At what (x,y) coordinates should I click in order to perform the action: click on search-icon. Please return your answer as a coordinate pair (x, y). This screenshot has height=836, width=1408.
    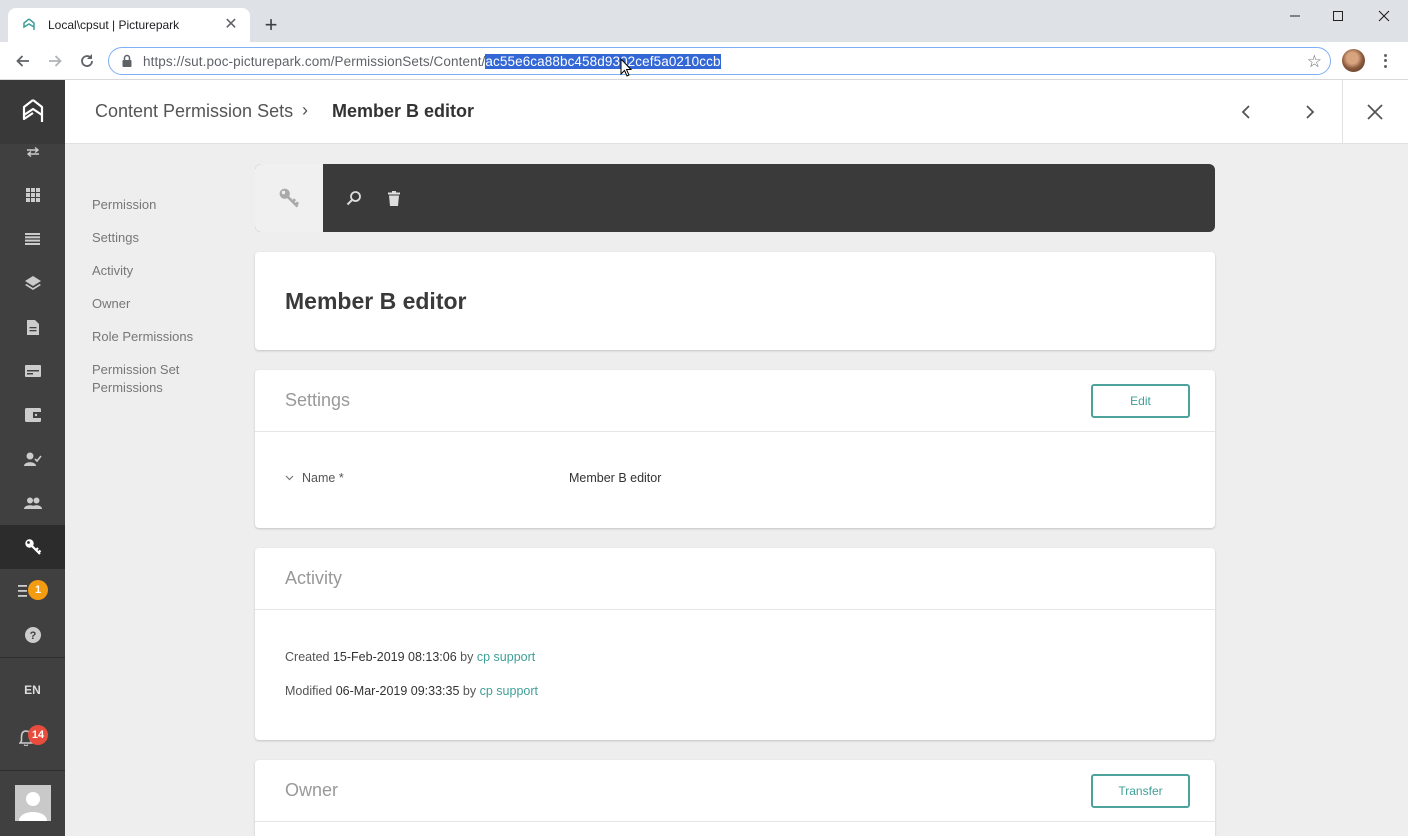
    Looking at the image, I should click on (354, 198).